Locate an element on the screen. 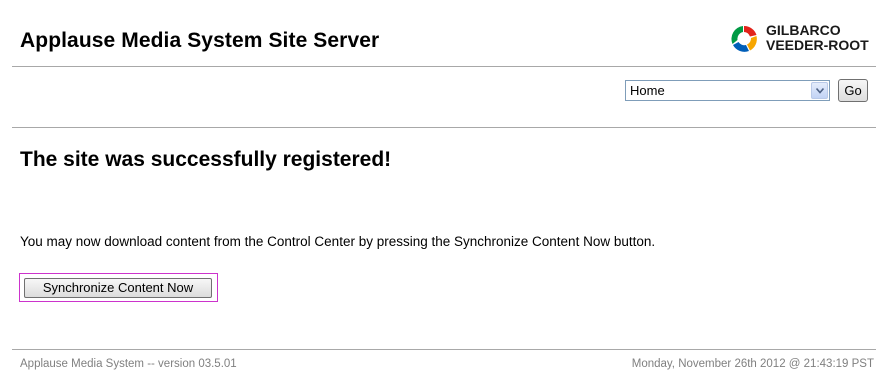 The width and height of the screenshot is (876, 373). footer-version: Applause Media System -- version 03.5.01 is located at coordinates (128, 364).